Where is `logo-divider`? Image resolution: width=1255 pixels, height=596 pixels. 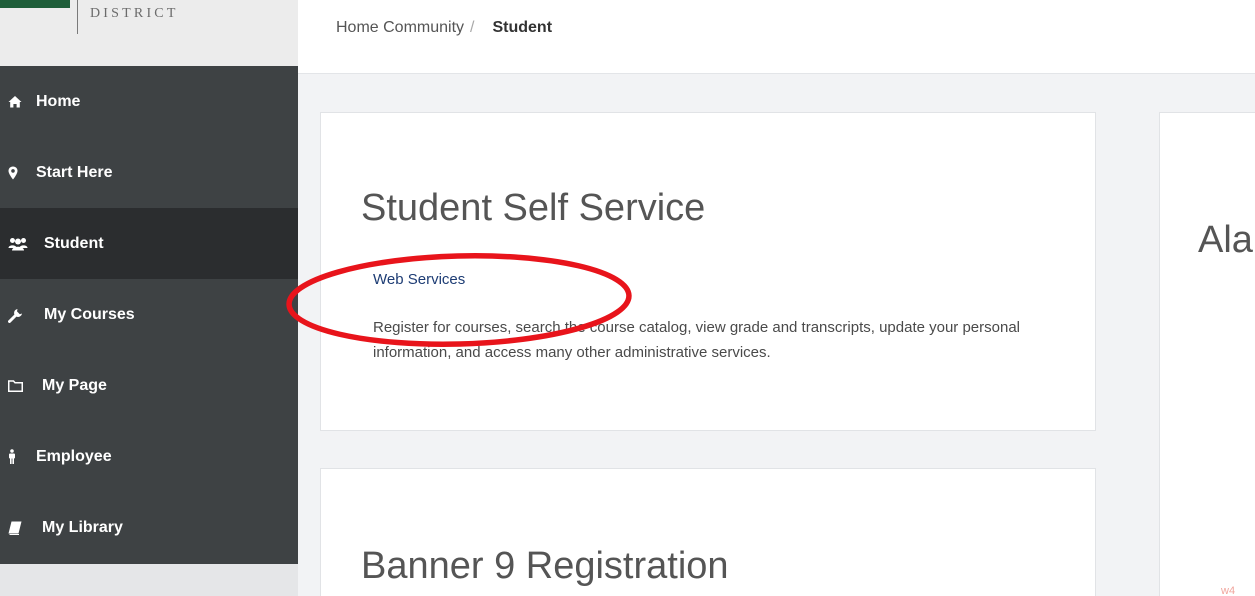
logo-divider is located at coordinates (77, 17).